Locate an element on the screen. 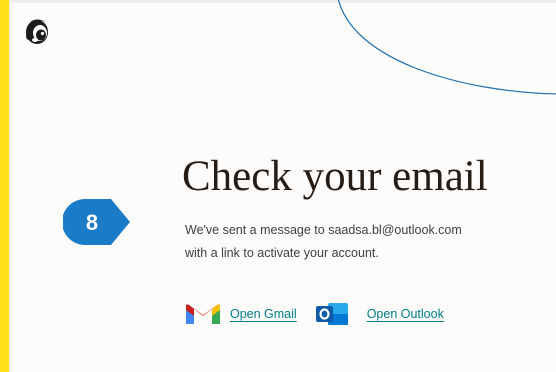 The height and width of the screenshot is (372, 556). brand-accent-bar-shadow is located at coordinates (10, 186).